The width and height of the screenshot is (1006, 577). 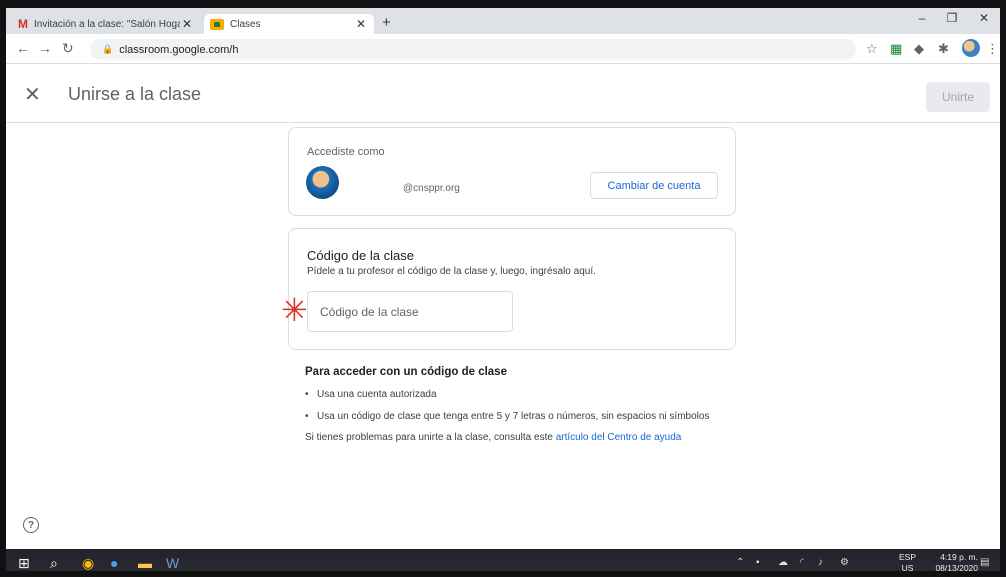 What do you see at coordinates (820, 562) in the screenshot?
I see `volume-icon: ♪` at bounding box center [820, 562].